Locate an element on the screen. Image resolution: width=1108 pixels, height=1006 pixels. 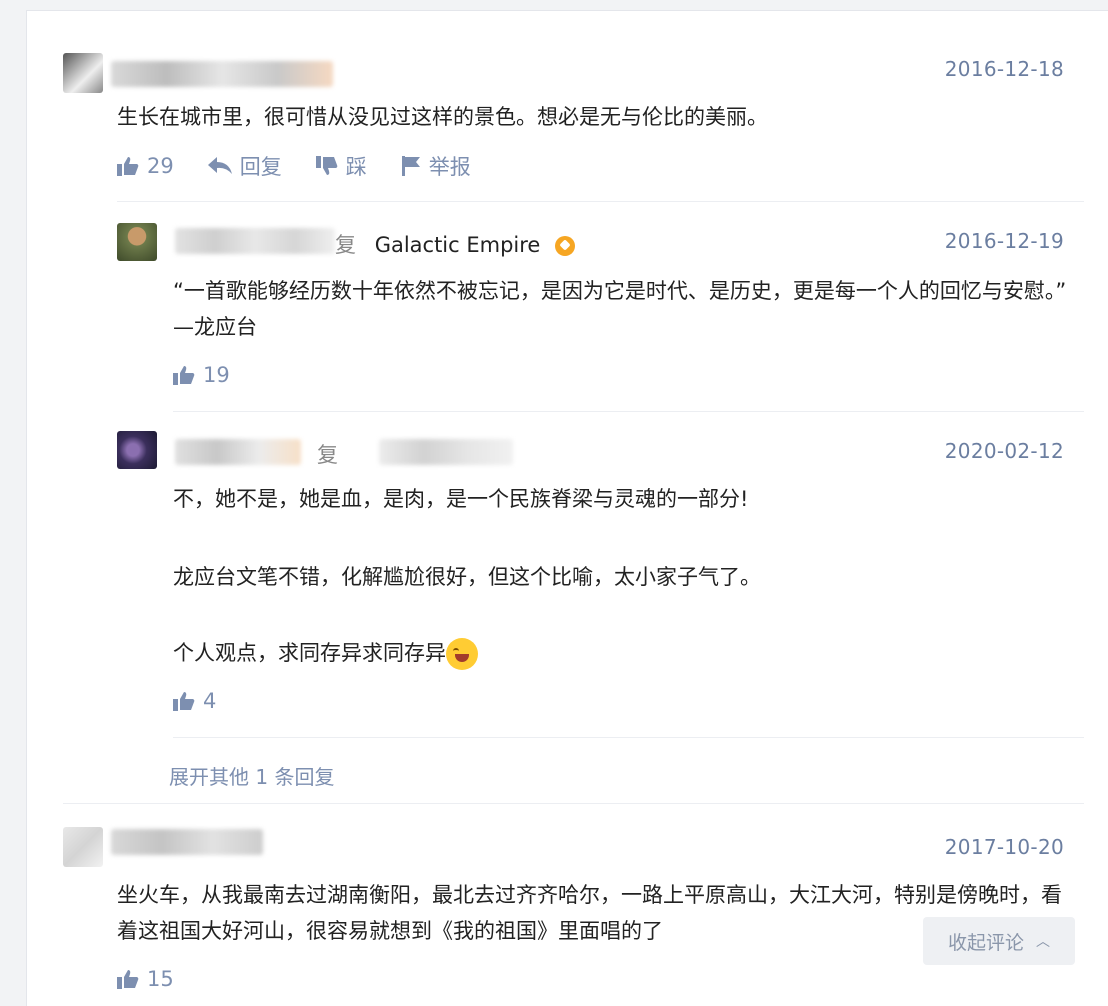
comment-text: 生长在城市里，很可惜从没见过这样的景色。想必是无与伦比的美丽。 is located at coordinates (442, 117).